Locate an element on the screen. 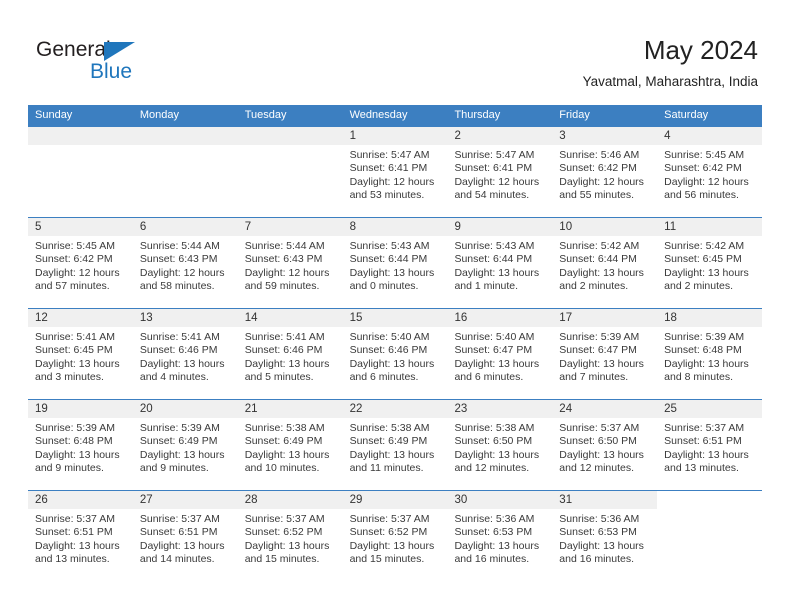  daylight-text-line2: and 12 minutes. is located at coordinates (492, 468).